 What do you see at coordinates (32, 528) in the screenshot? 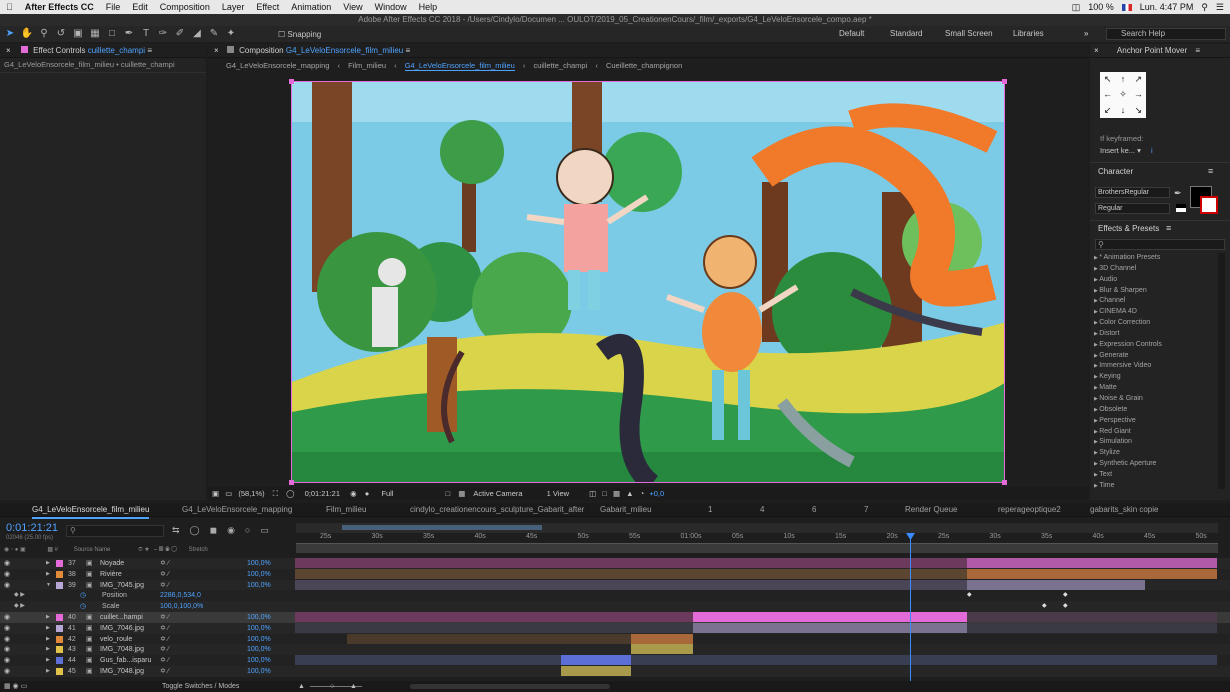
I see `timeline-timecode: 0:01:21:21` at bounding box center [32, 528].